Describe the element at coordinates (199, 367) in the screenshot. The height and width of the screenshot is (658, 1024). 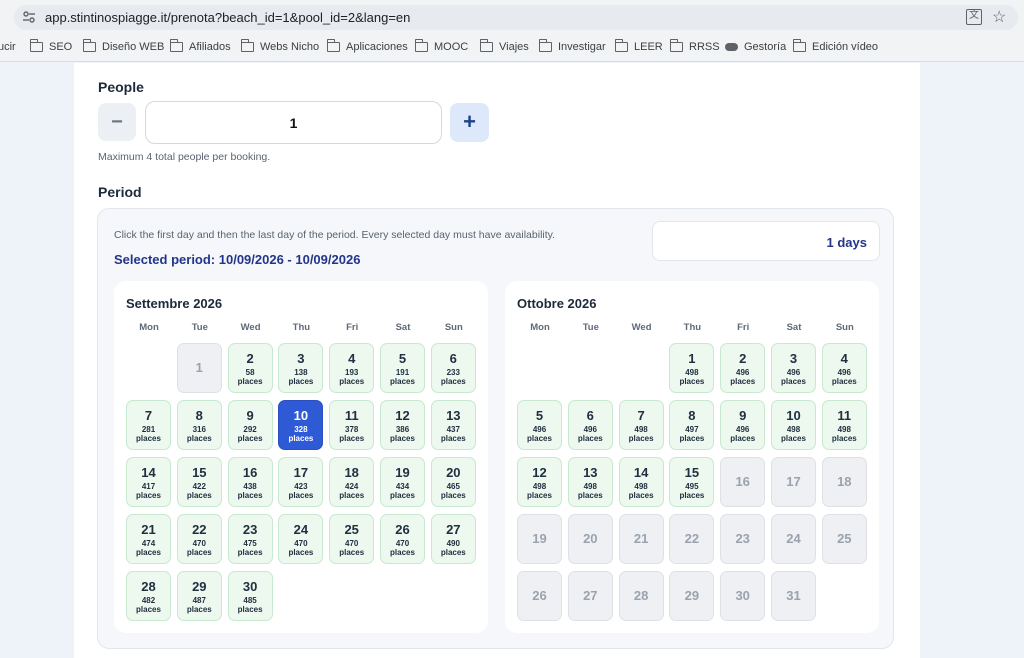
I see `day-number: 1` at that location.